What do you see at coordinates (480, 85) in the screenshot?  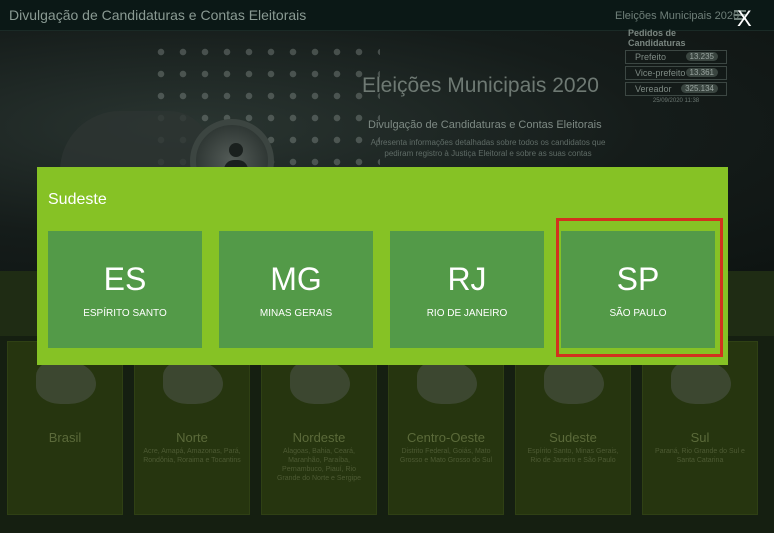 I see `hero-title: Eleições Municipais 2020` at bounding box center [480, 85].